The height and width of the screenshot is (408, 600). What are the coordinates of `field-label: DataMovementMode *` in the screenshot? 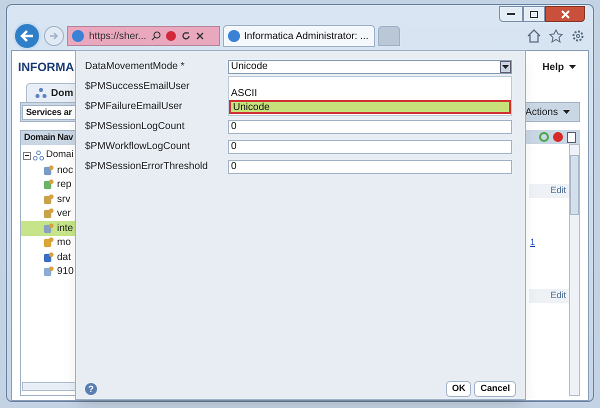 It's located at (135, 67).